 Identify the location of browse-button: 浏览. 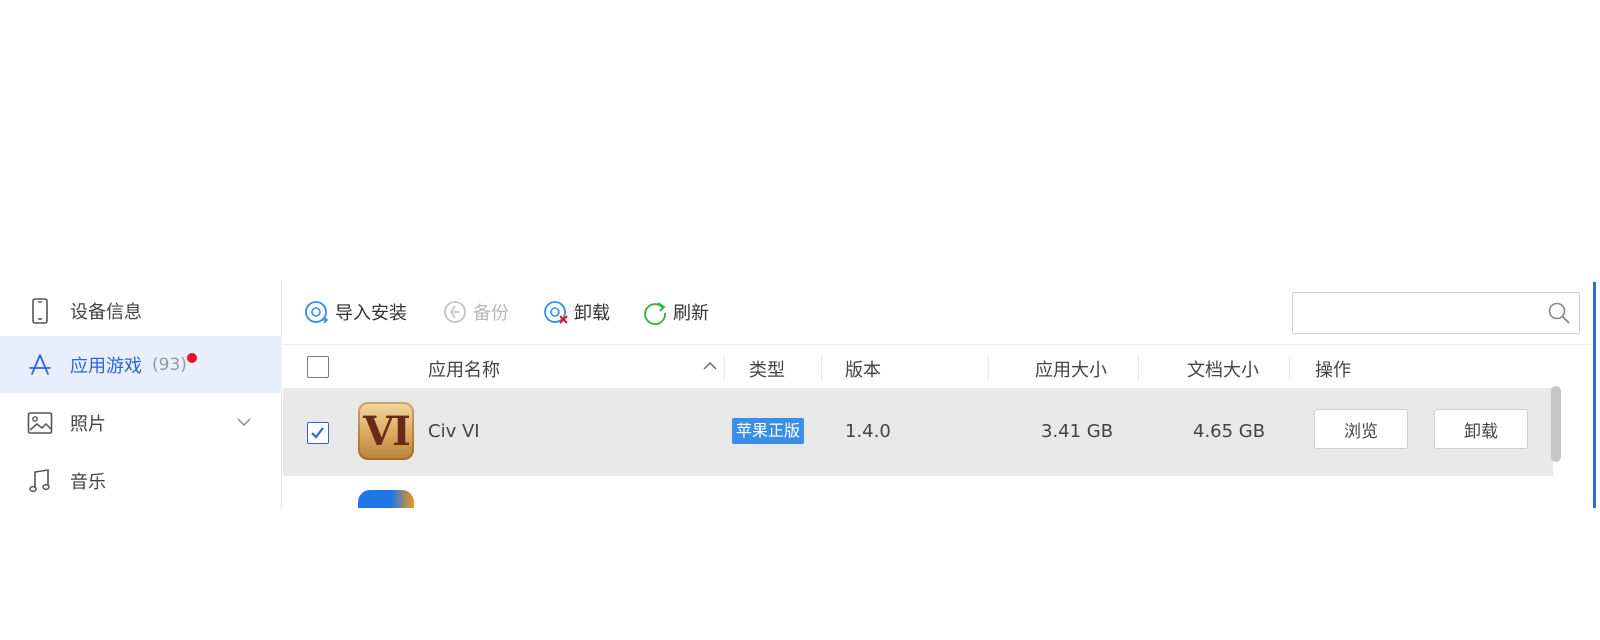
(1361, 429).